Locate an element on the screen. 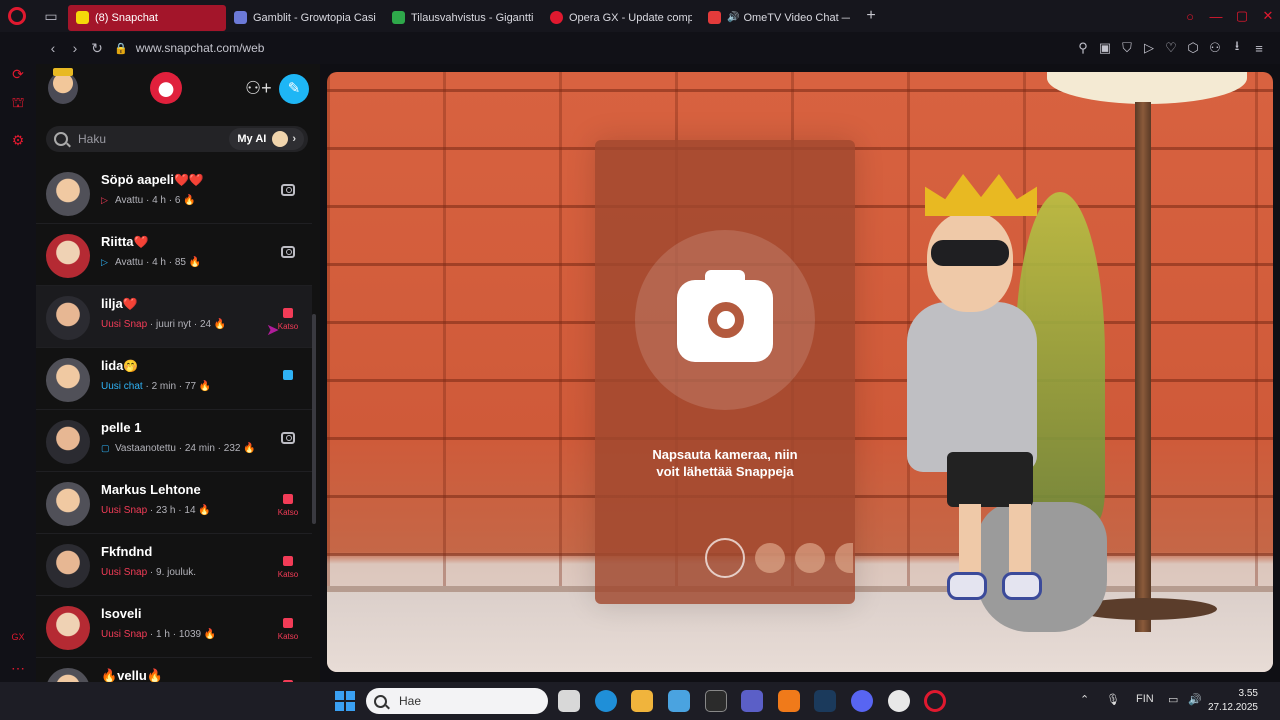 This screenshot has height=720, width=1280. friend-name-text: lilja is located at coordinates (112, 303).